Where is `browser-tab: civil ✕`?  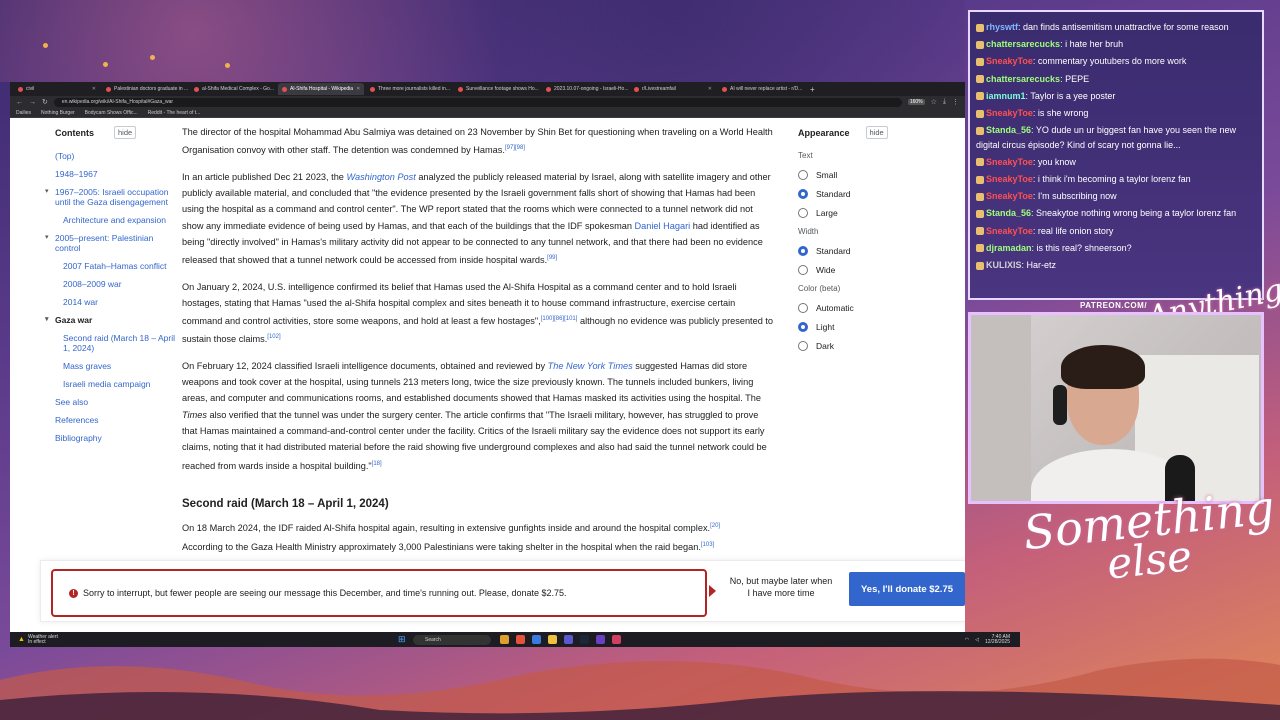 browser-tab: civil ✕ is located at coordinates (57, 89).